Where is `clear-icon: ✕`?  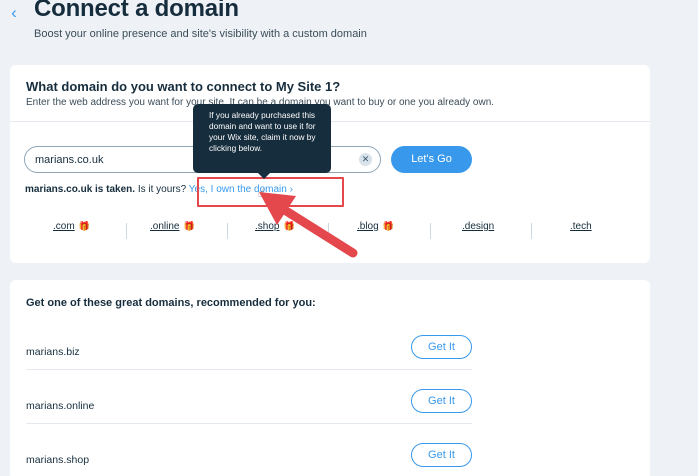 clear-icon: ✕ is located at coordinates (365, 159).